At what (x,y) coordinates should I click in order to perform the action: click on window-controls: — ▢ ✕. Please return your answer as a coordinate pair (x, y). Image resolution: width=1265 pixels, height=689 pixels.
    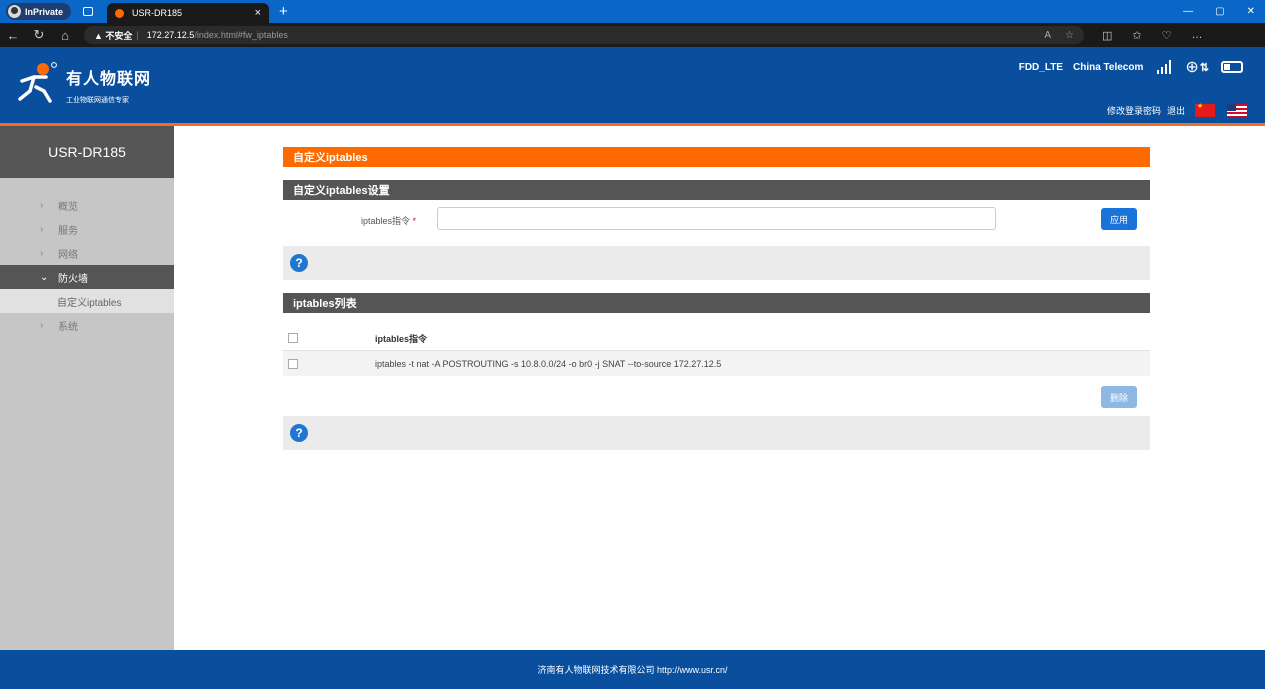
    Looking at the image, I should click on (1224, 11).